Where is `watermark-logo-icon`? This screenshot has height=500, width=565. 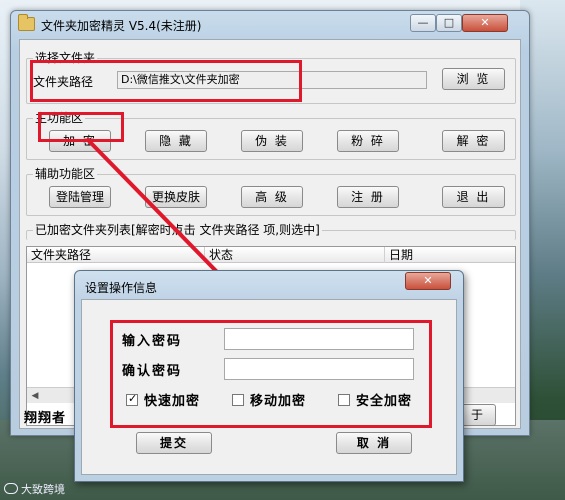 watermark-logo-icon is located at coordinates (11, 488).